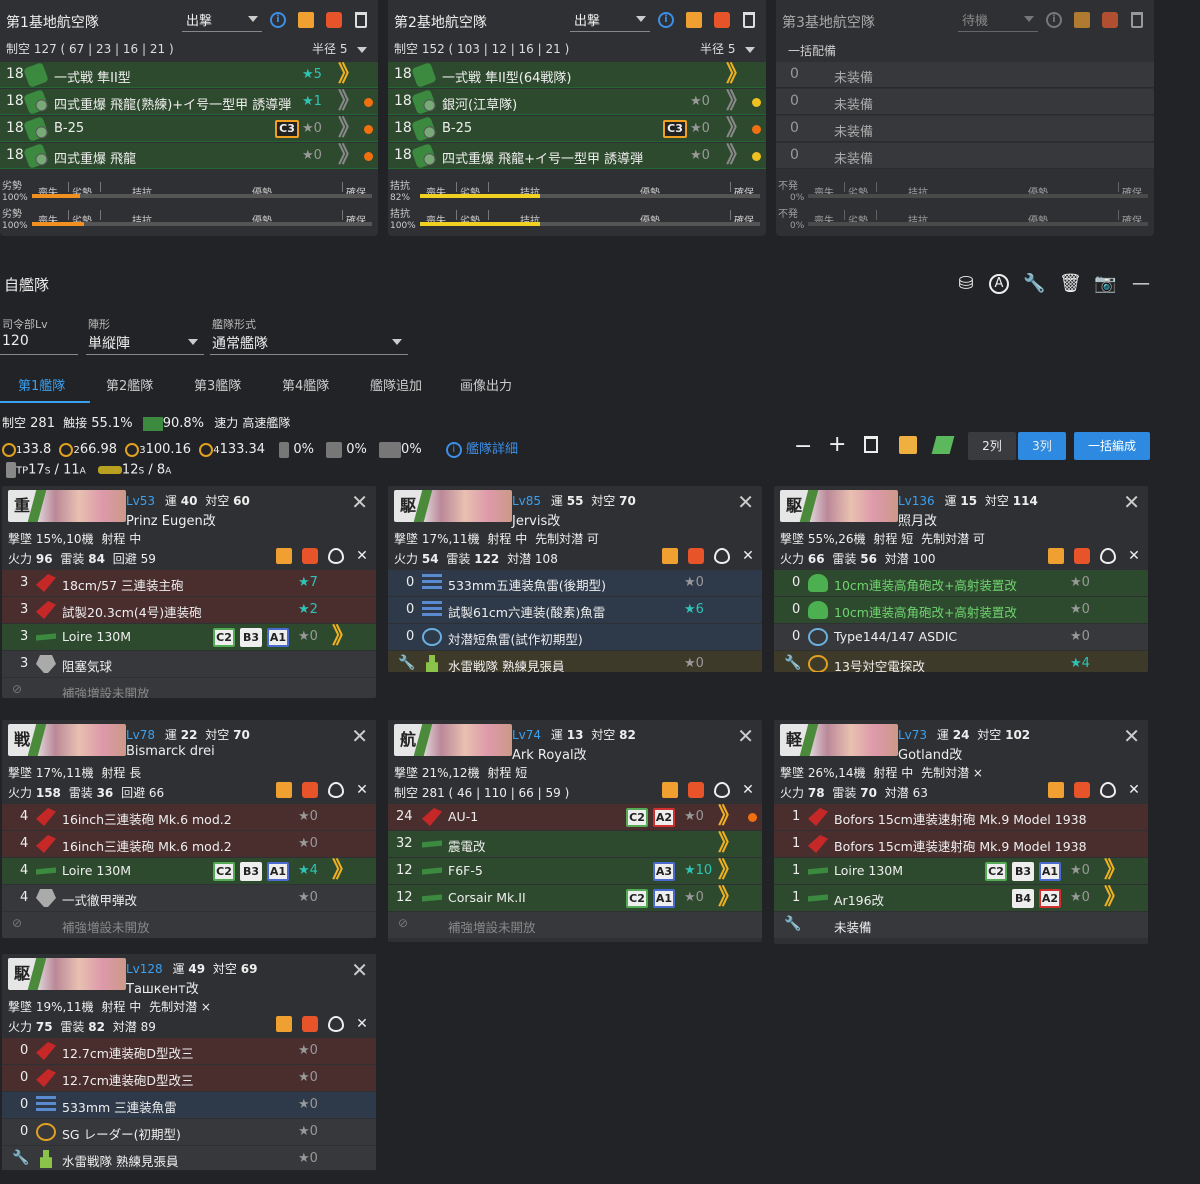  I want to click on ship-name: Ark Royal改, so click(549, 753).